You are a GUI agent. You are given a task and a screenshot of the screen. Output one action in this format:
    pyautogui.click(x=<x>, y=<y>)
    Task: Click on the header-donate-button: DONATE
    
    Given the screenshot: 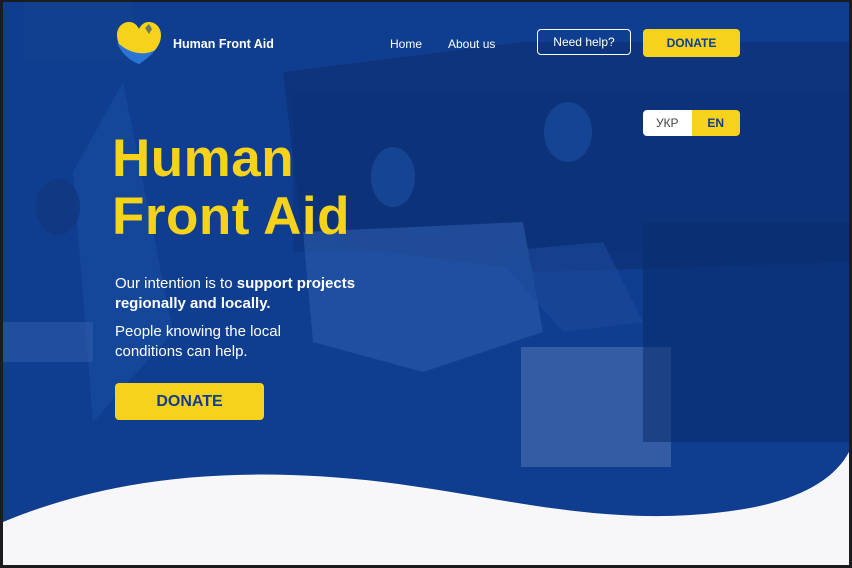 What is the action you would take?
    pyautogui.click(x=691, y=43)
    